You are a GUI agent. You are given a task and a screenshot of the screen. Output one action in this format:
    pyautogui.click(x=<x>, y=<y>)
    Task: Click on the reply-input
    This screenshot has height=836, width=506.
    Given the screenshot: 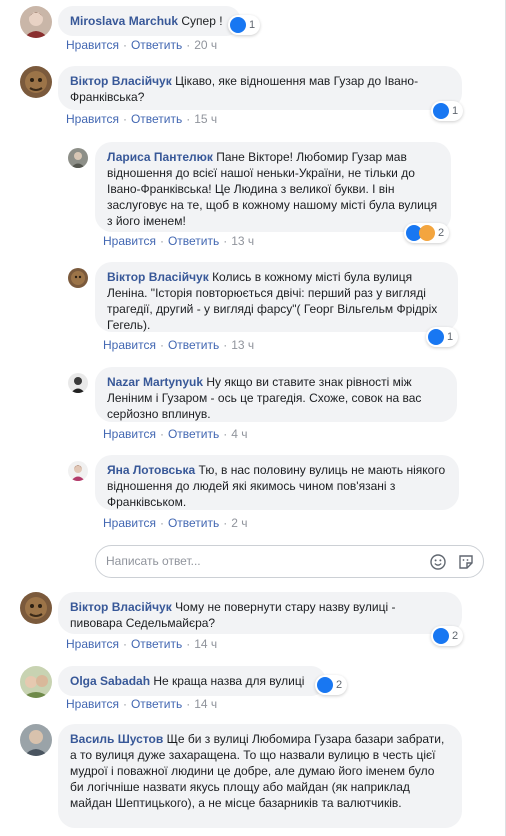 What is the action you would take?
    pyautogui.click(x=256, y=561)
    